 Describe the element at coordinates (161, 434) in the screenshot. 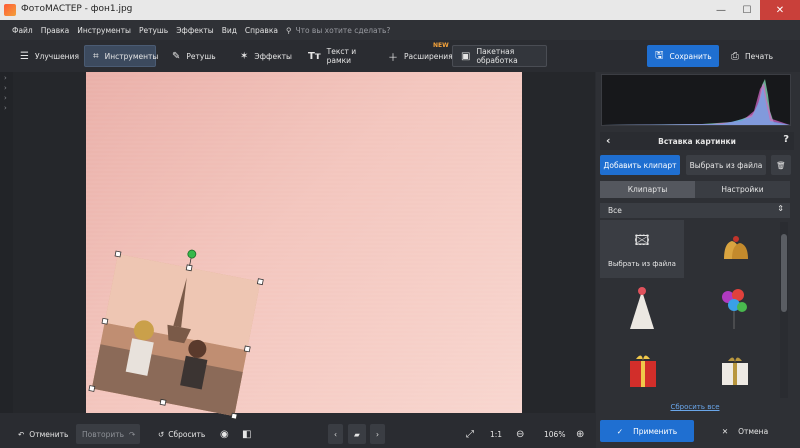

I see `reset-icon: ↺` at that location.